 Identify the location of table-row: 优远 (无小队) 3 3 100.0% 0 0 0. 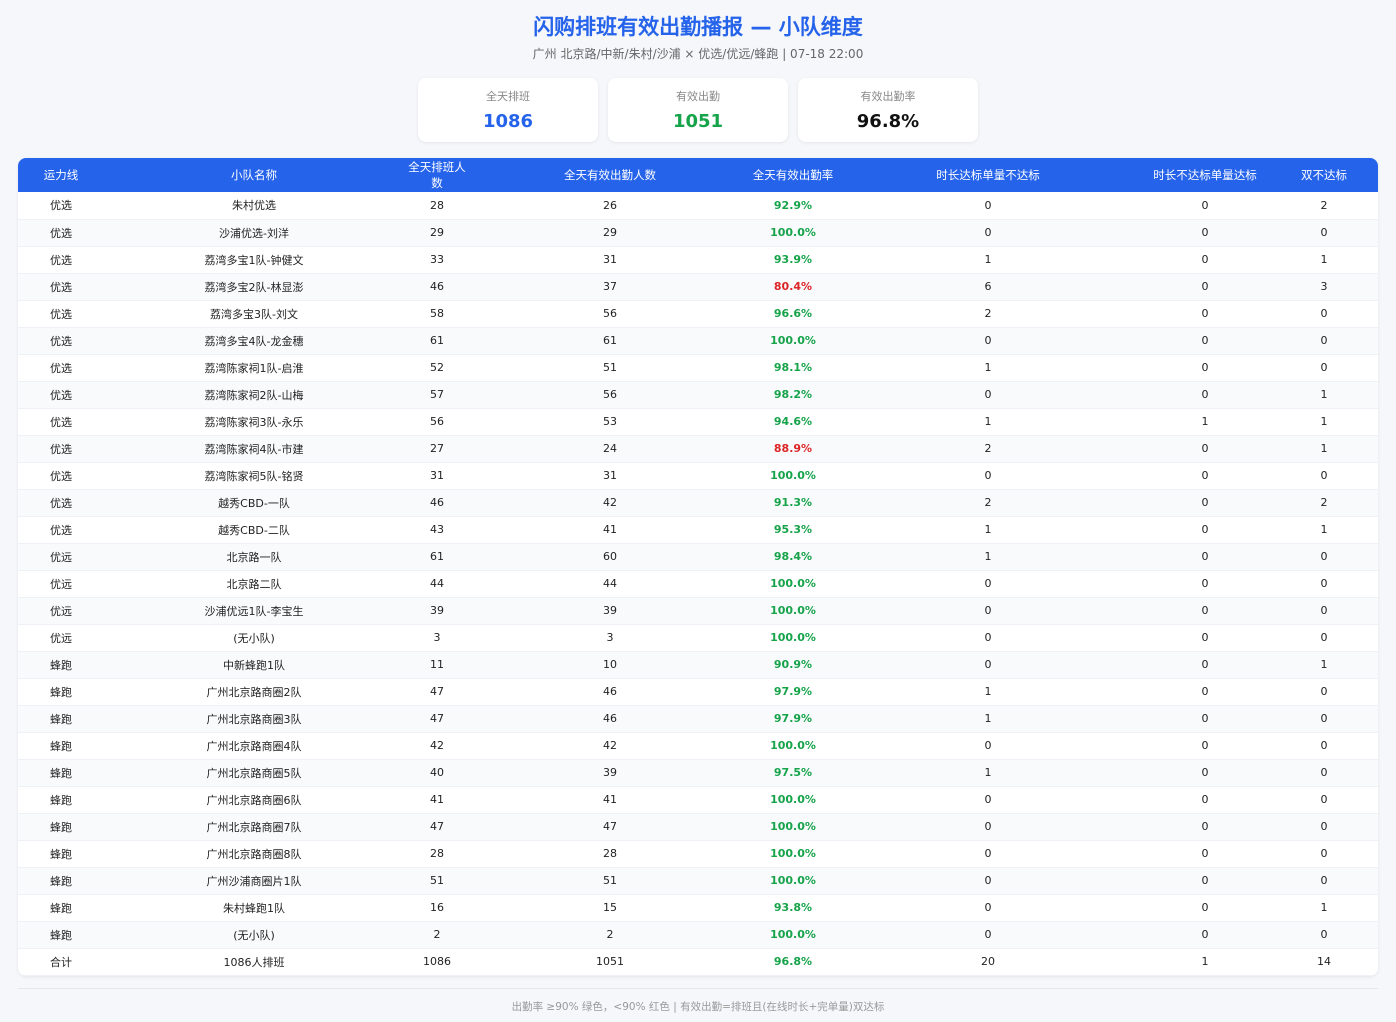
(698, 637).